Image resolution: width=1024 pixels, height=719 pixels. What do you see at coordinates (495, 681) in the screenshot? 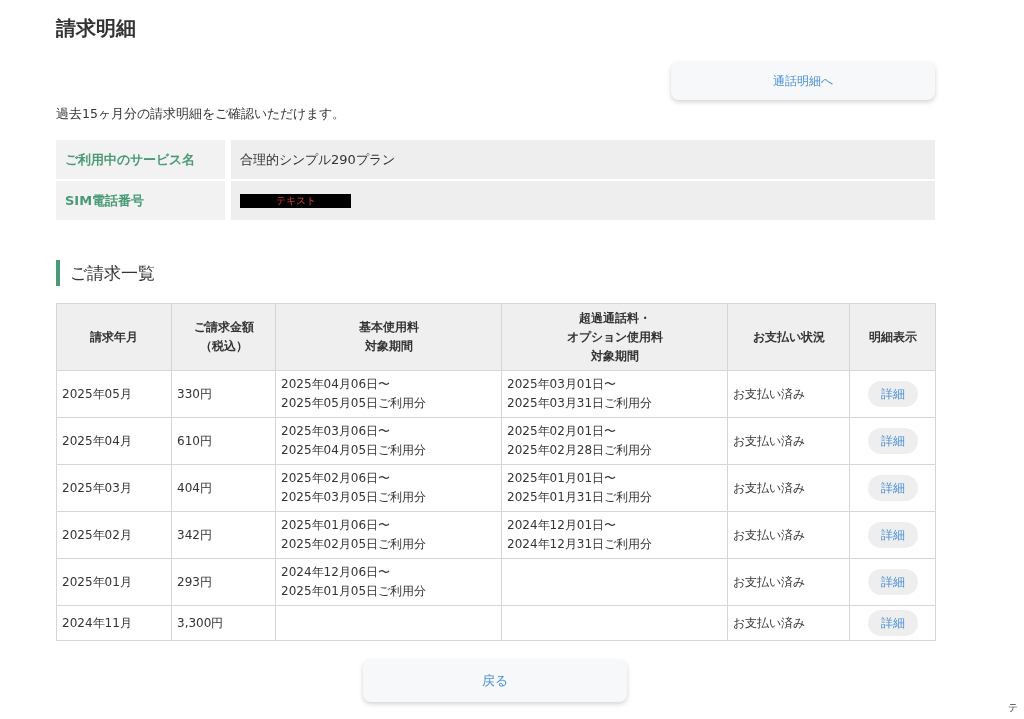
I see `back-button: 戻る` at bounding box center [495, 681].